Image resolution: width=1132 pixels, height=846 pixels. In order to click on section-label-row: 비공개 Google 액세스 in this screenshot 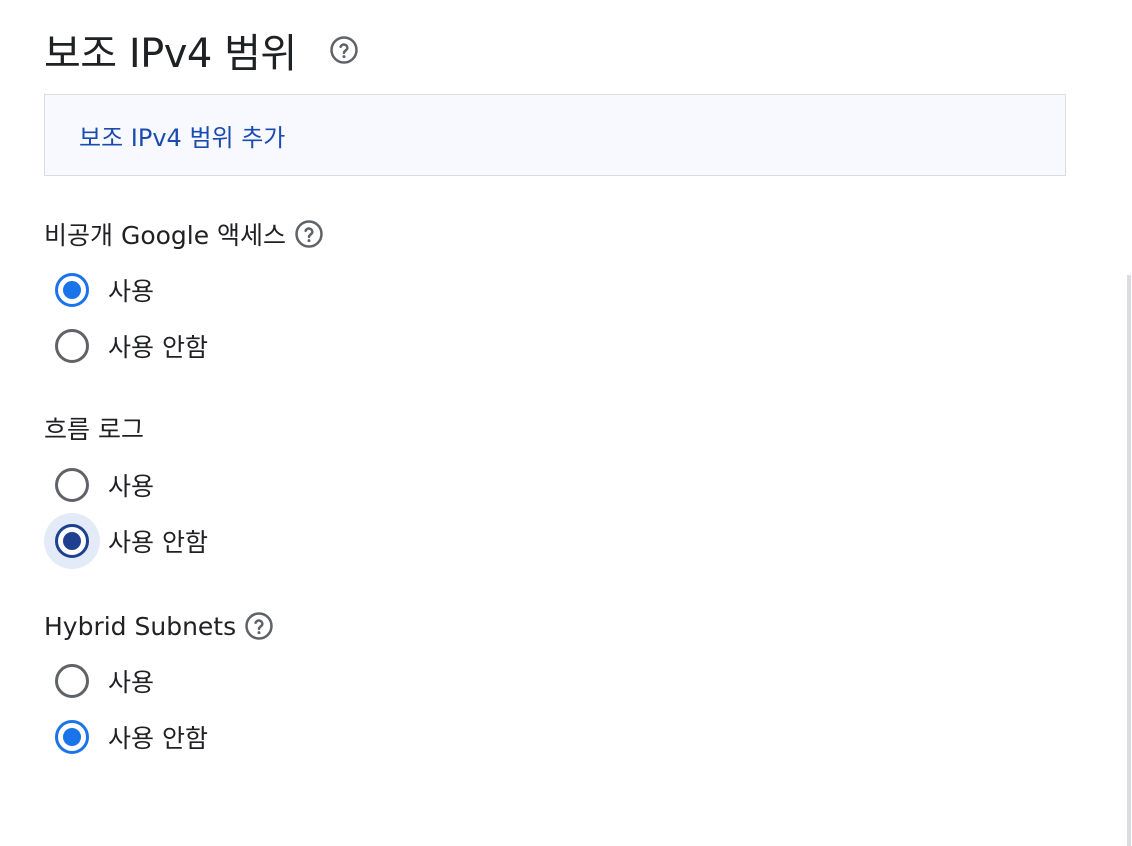, I will do `click(184, 234)`.